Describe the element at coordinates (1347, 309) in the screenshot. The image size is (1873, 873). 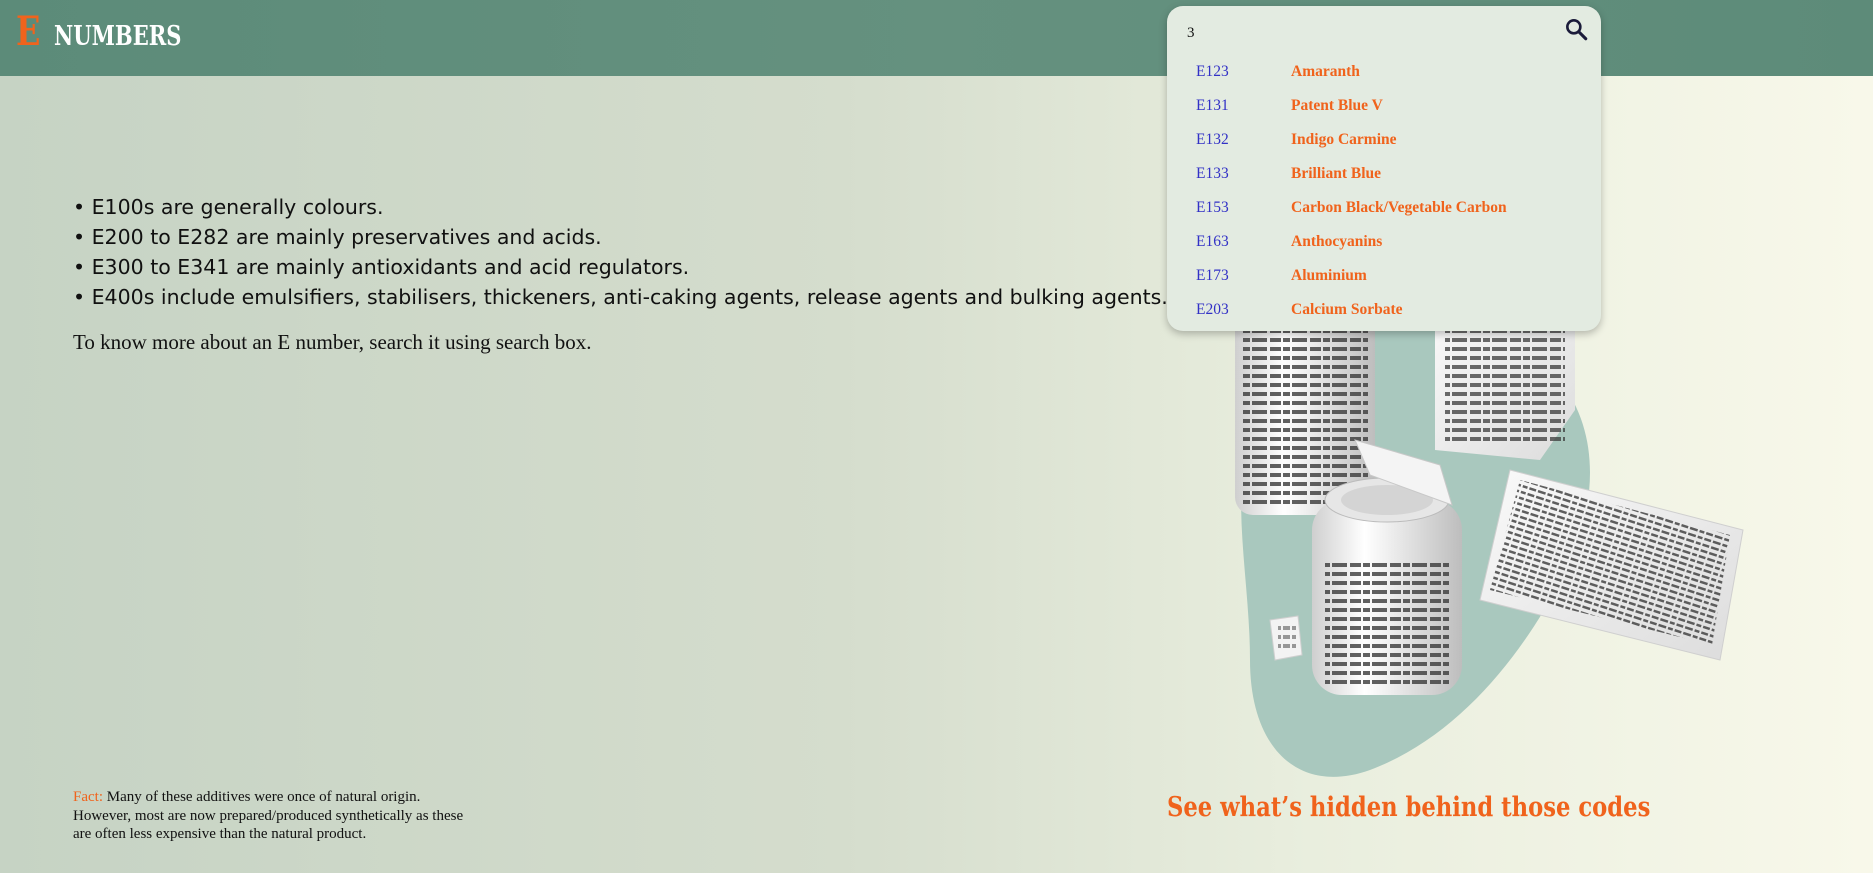
I see `result-name: Calcium Sorbate` at that location.